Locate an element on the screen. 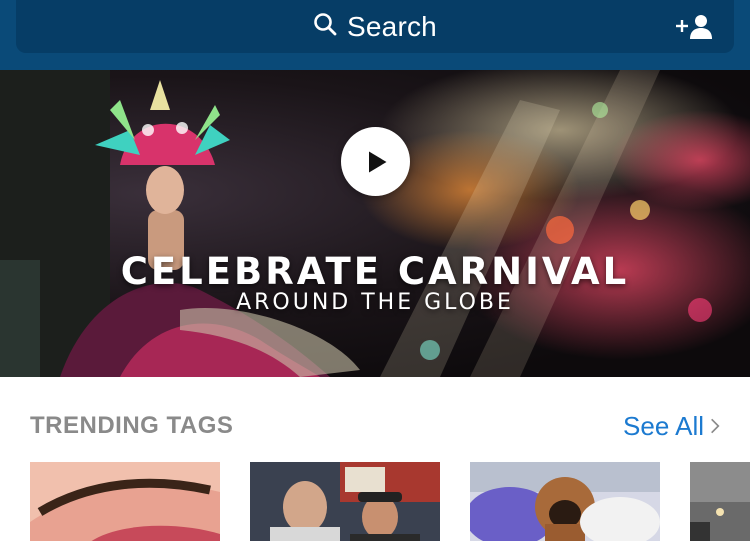 The image size is (750, 541). play-icon is located at coordinates (377, 161).